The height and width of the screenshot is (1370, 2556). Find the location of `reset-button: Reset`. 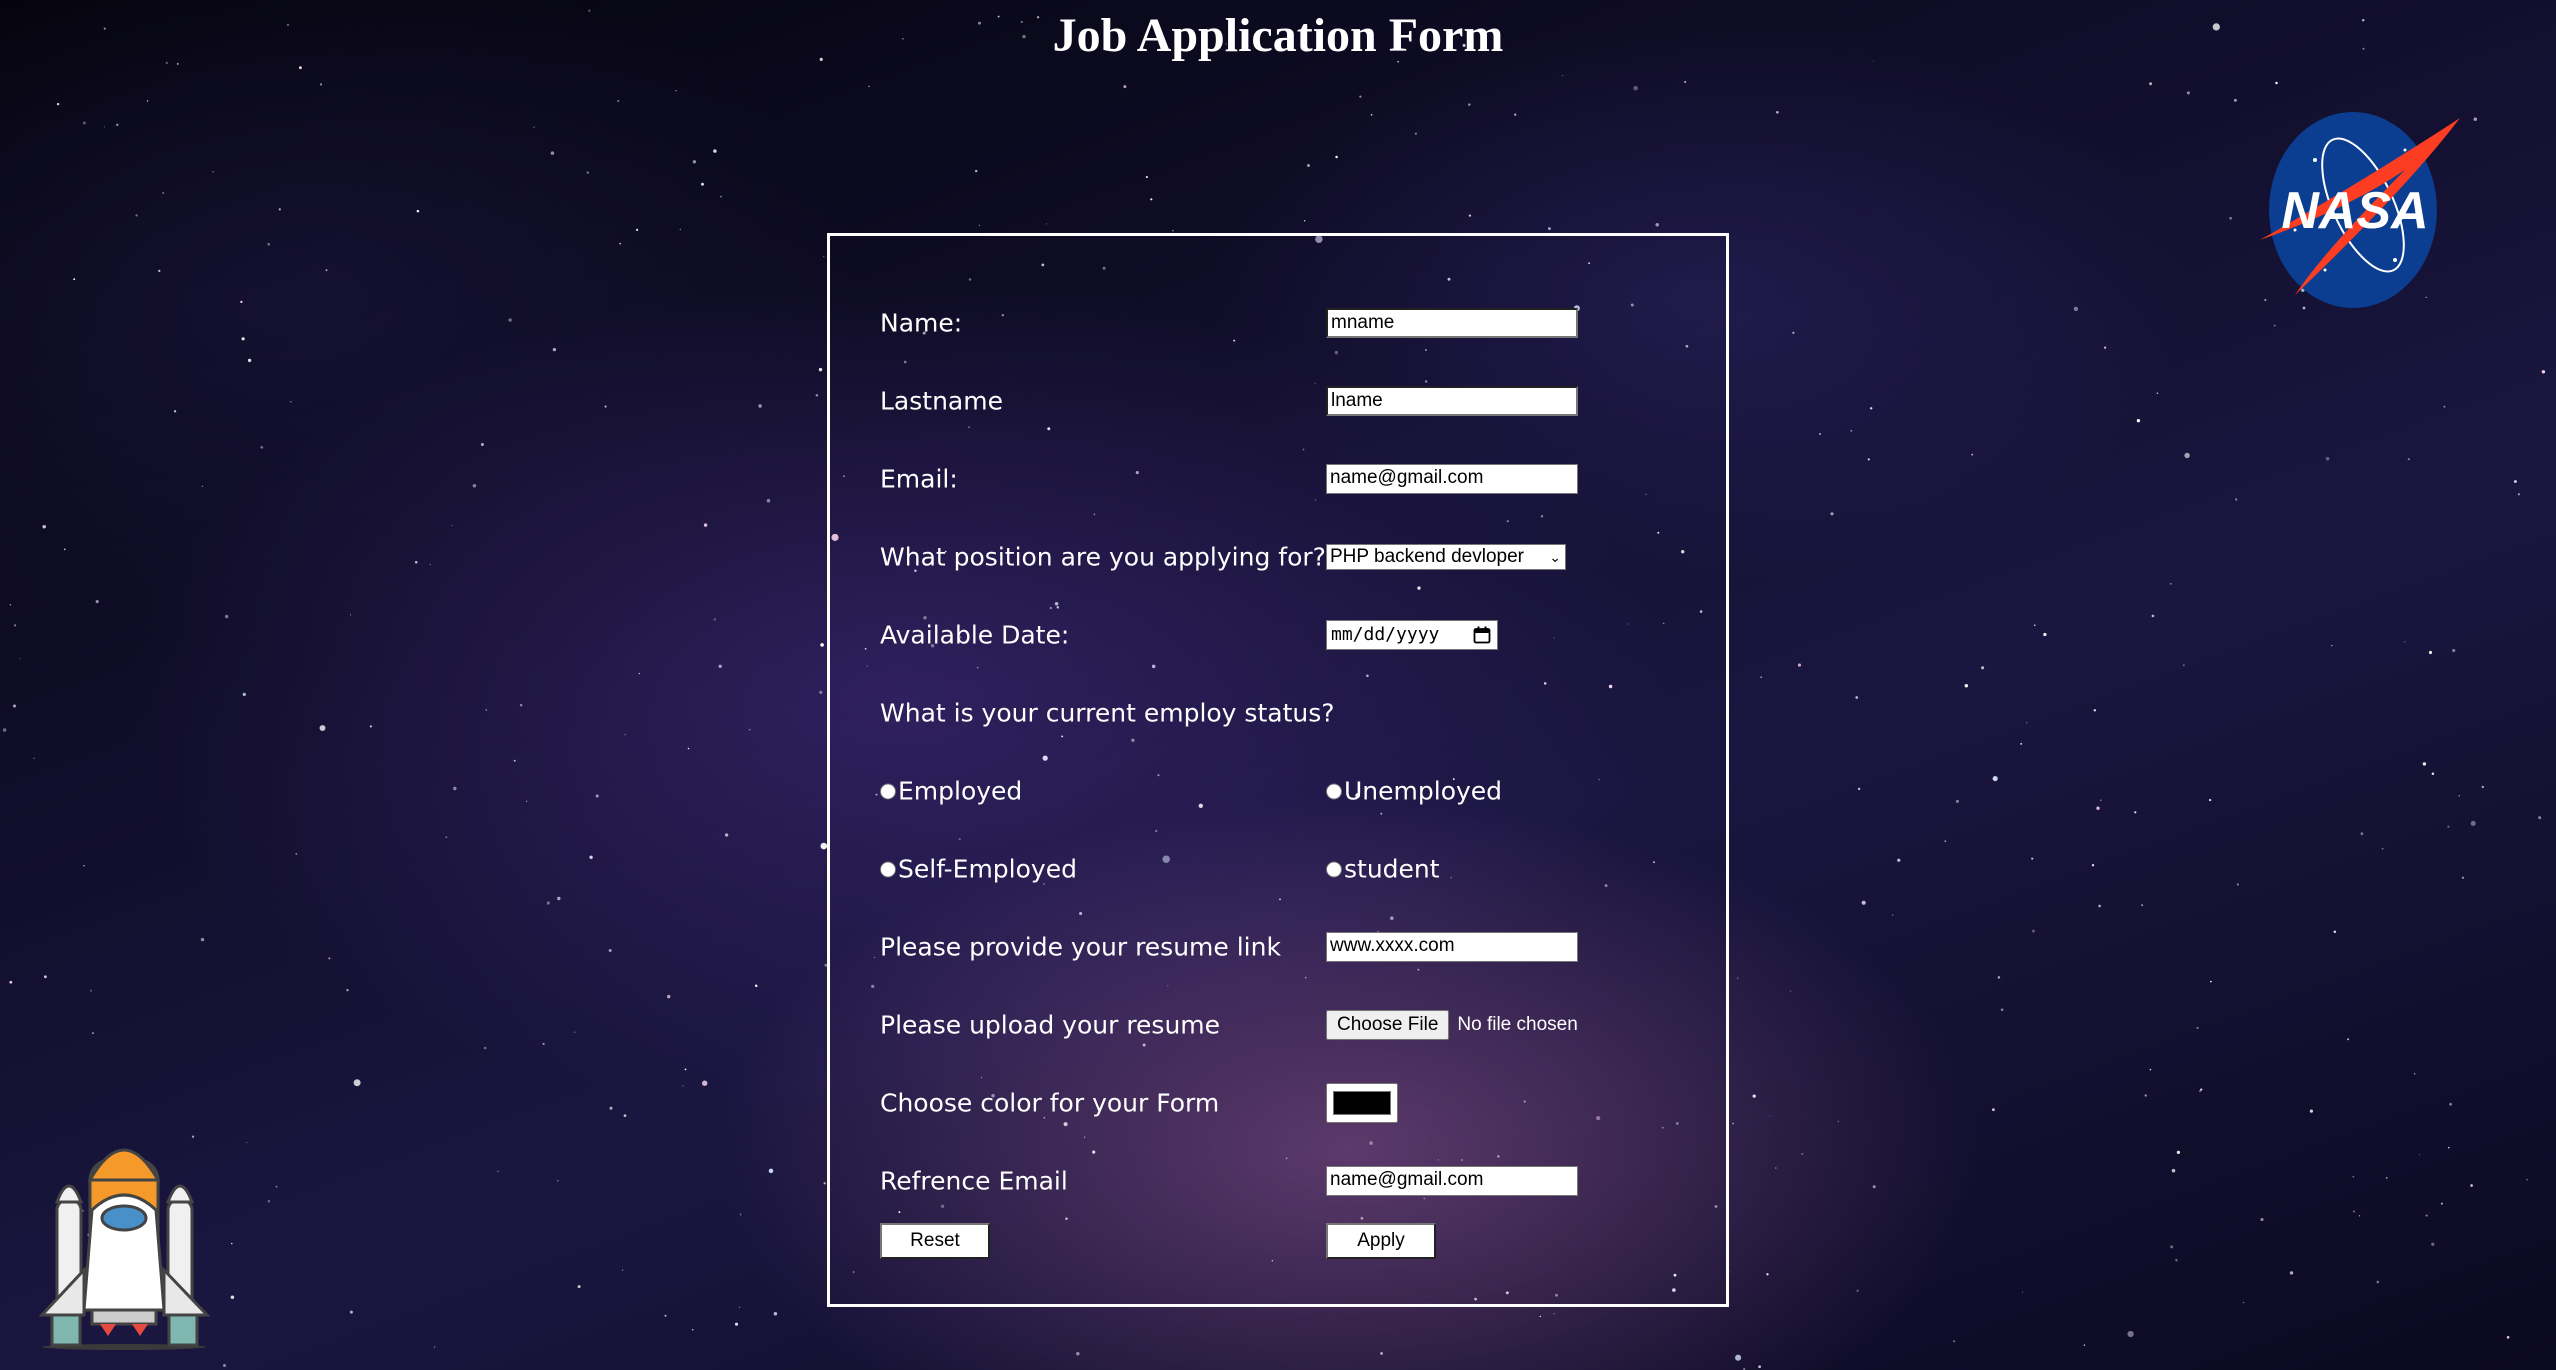

reset-button: Reset is located at coordinates (935, 1241).